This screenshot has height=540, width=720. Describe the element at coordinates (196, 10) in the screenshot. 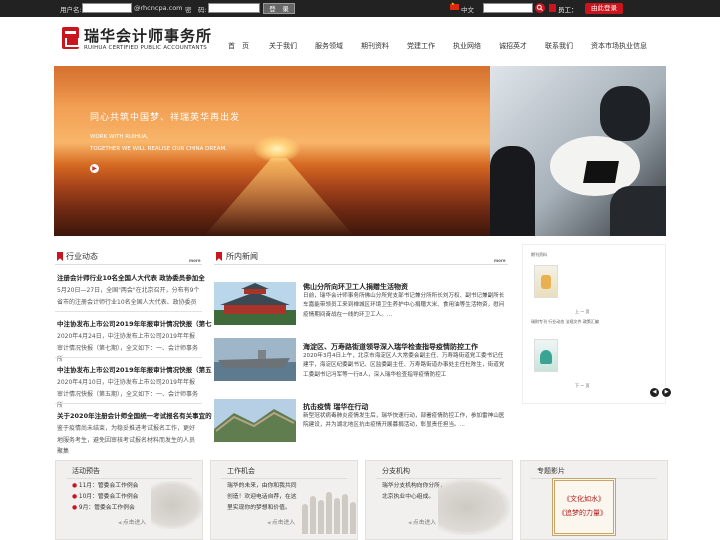

I see `password-label: 密 码:` at that location.